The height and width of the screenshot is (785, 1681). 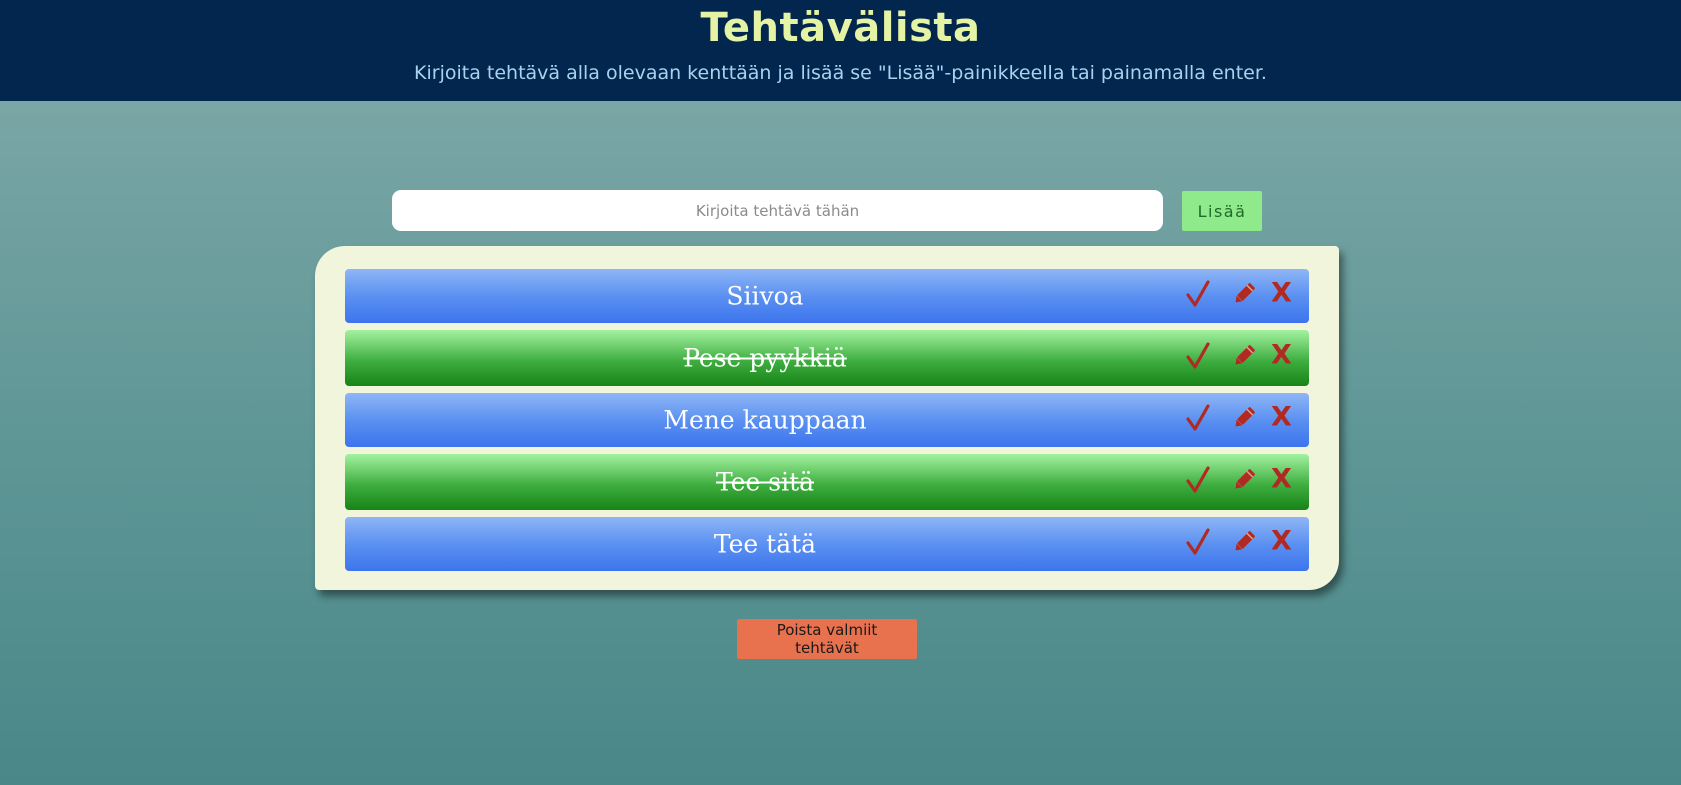 What do you see at coordinates (765, 296) in the screenshot?
I see `task-text: Siivoa` at bounding box center [765, 296].